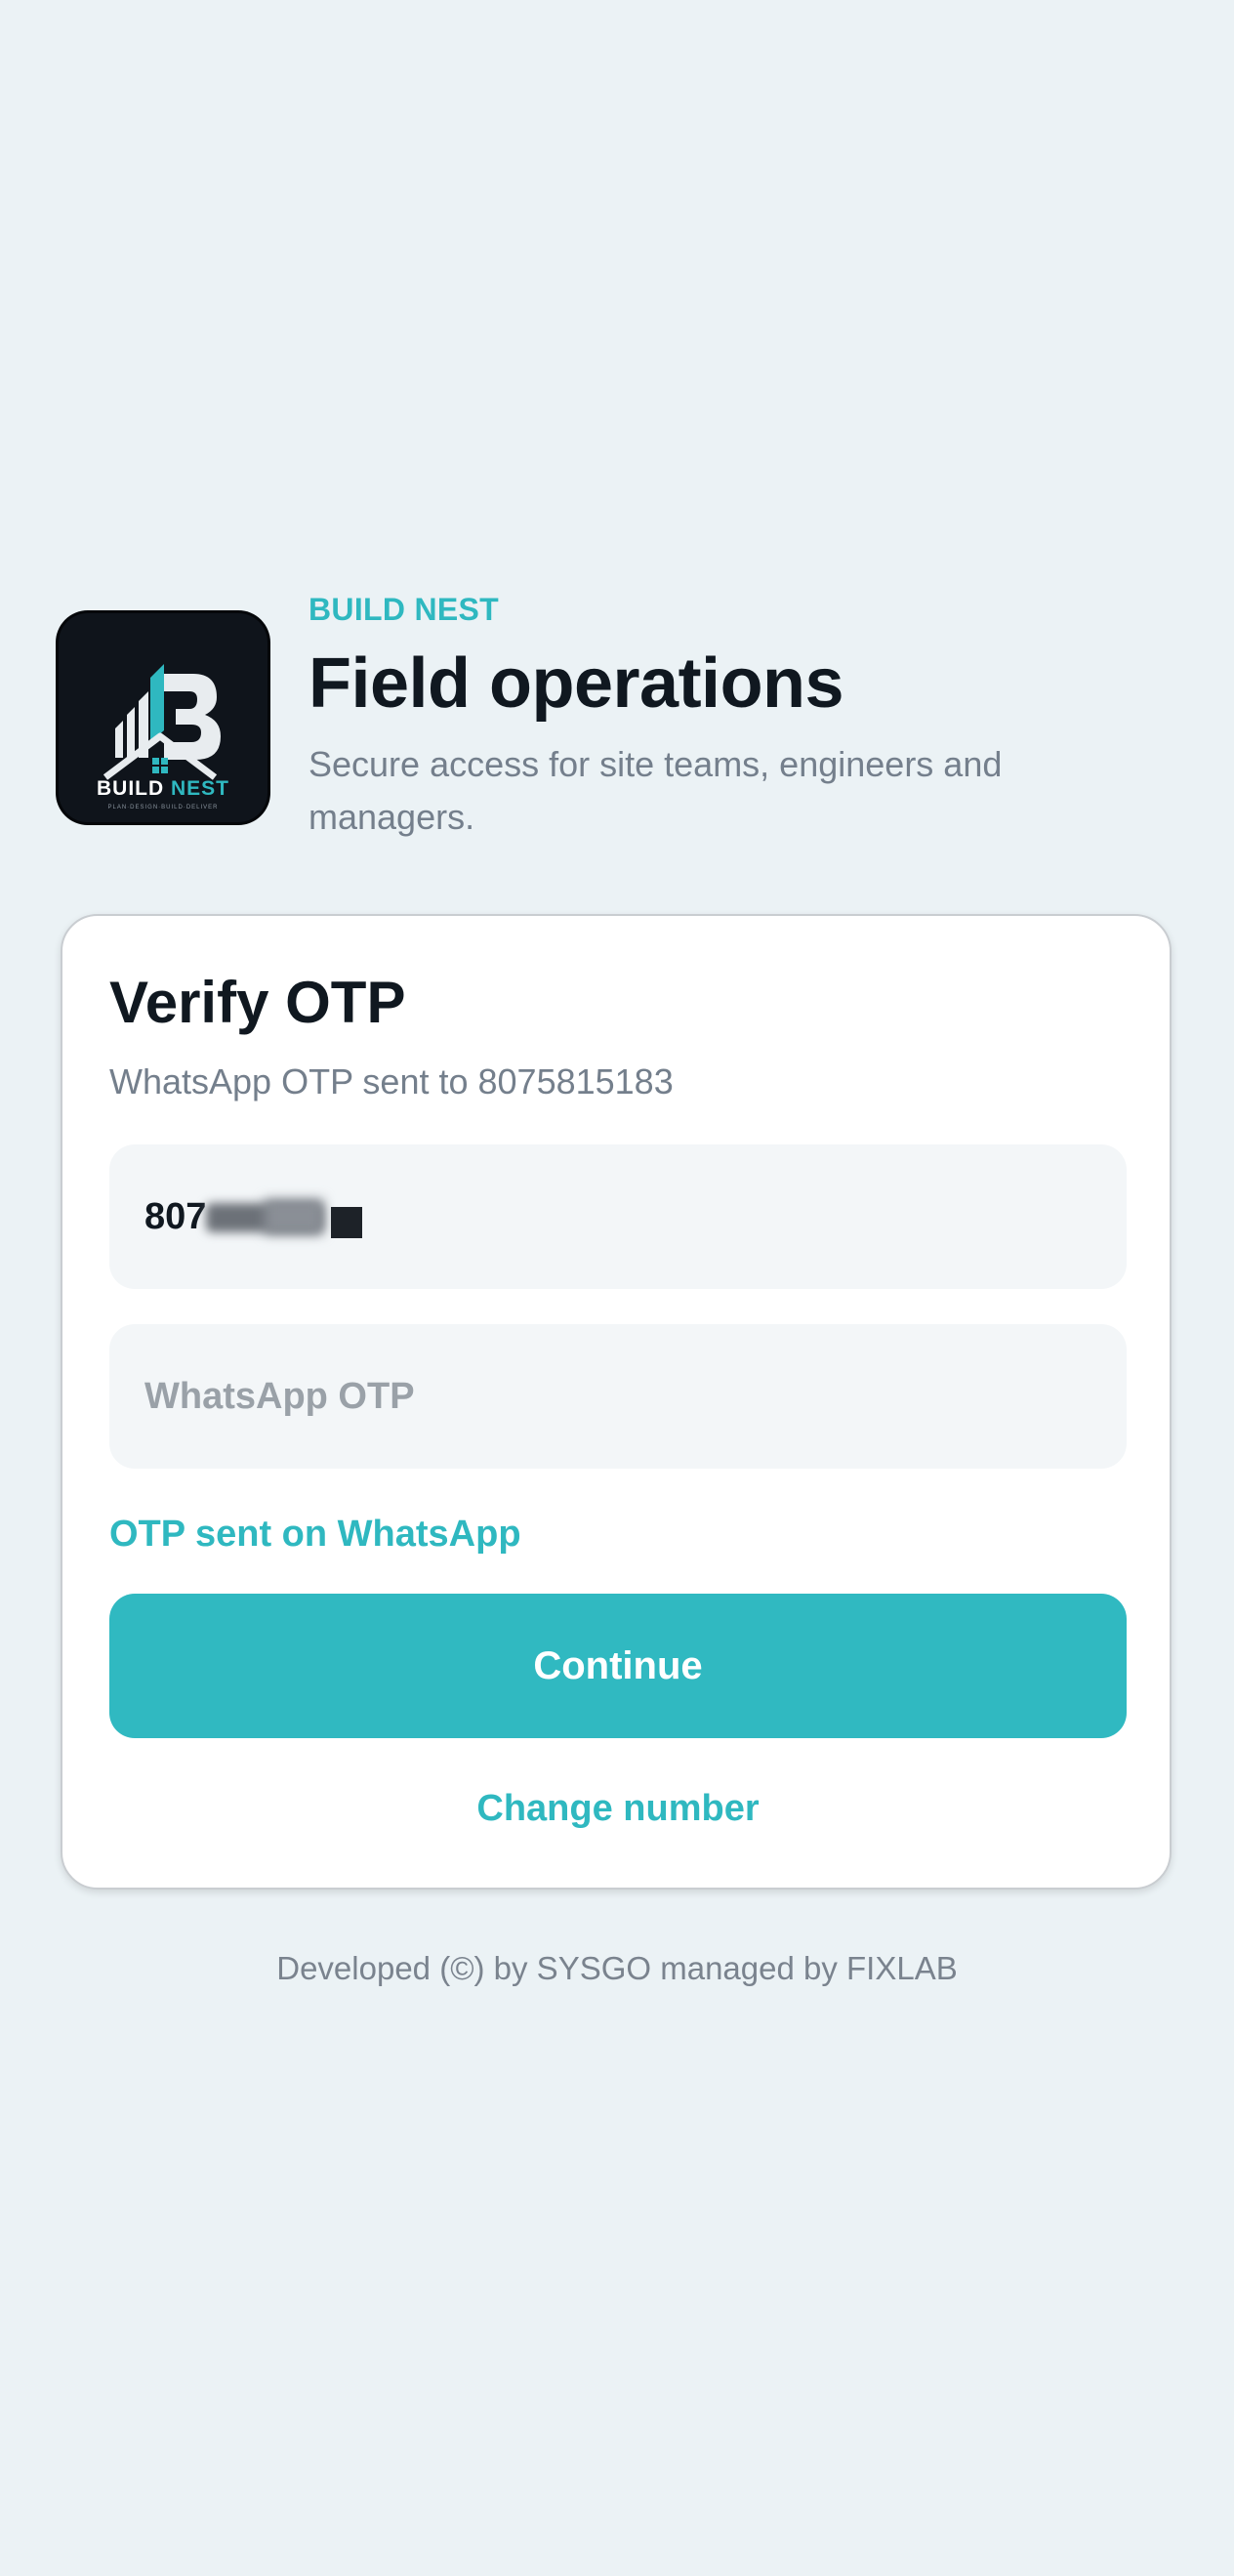  What do you see at coordinates (163, 789) in the screenshot?
I see `svg-text: BUILD NEST` at bounding box center [163, 789].